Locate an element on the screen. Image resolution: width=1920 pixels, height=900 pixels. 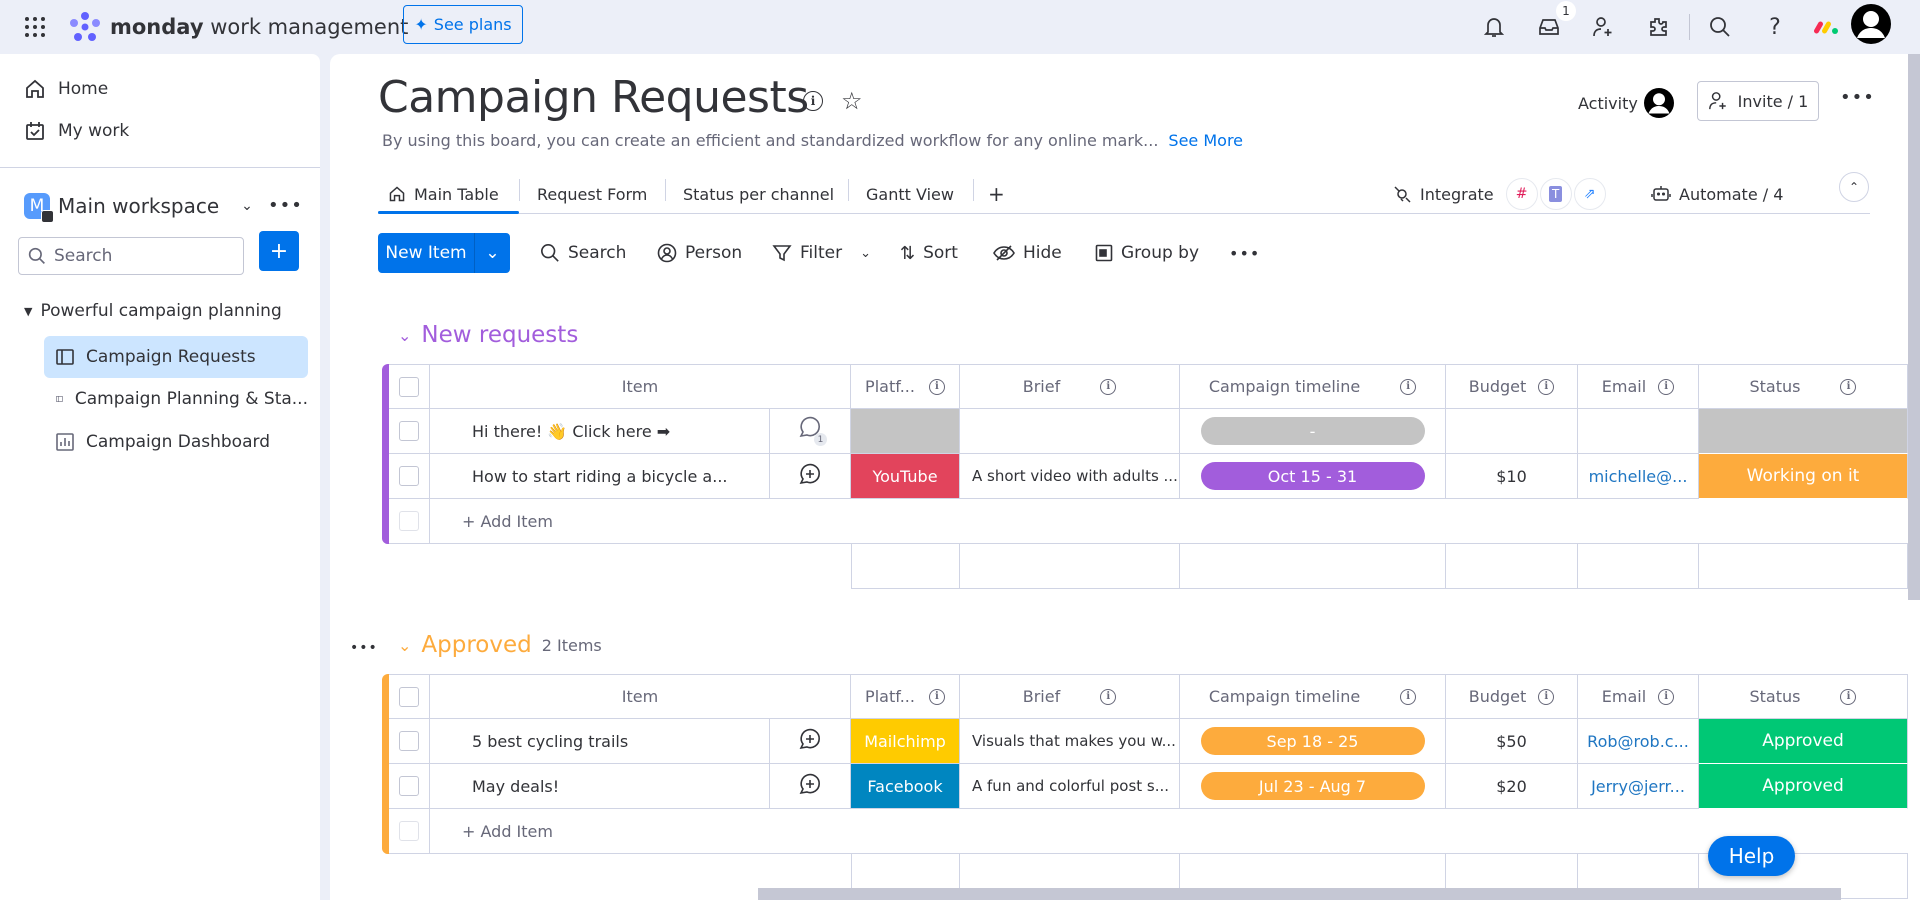
cell-comment: 1 is located at coordinates (810, 431).